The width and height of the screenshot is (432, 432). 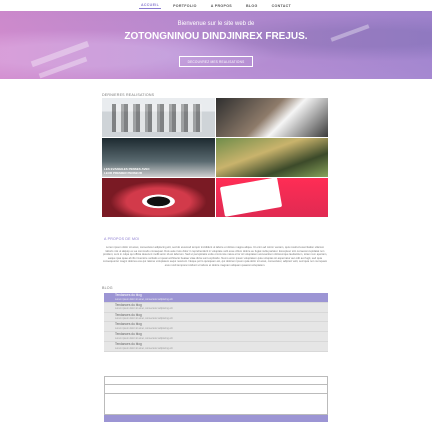 I want to click on portfolio-heading: DERNIERES REALISATIONS, so click(x=128, y=95).